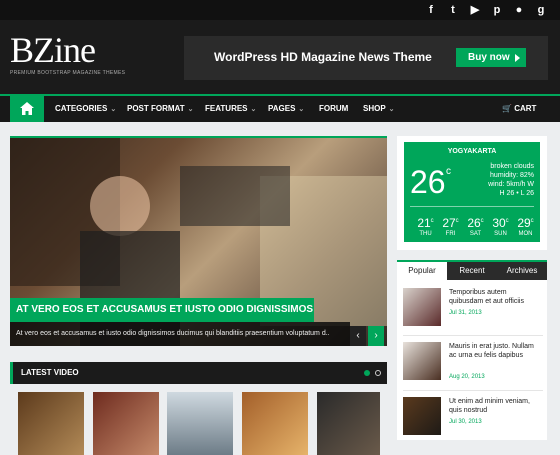  I want to click on post-date: Jul 31, 2013, so click(465, 313).